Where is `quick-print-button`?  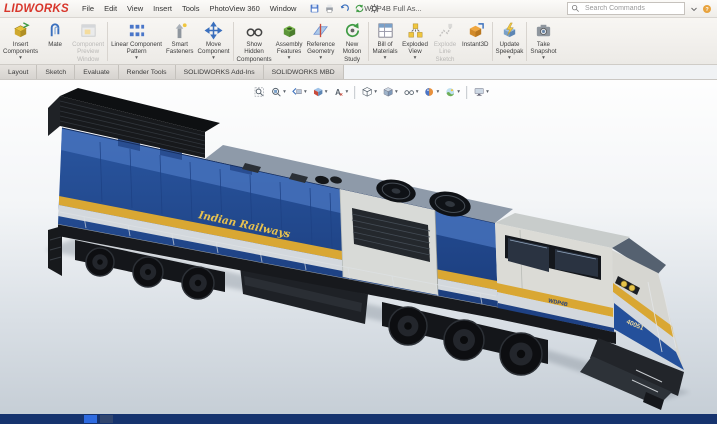
quick-print-button is located at coordinates (329, 8).